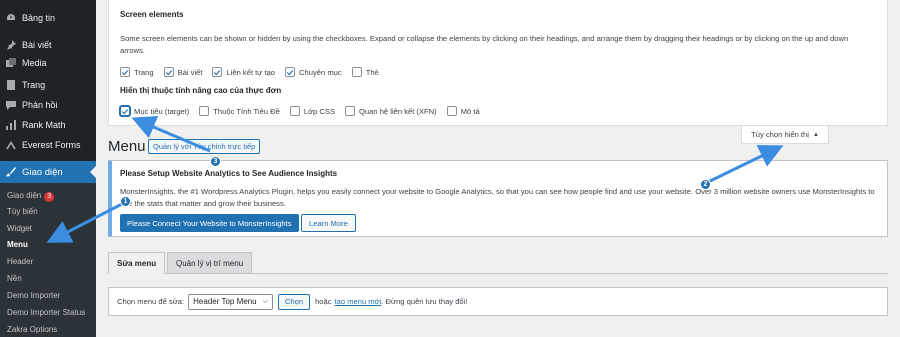 The height and width of the screenshot is (337, 900). What do you see at coordinates (320, 72) in the screenshot?
I see `checkbox-label: Chuyên mục` at bounding box center [320, 72].